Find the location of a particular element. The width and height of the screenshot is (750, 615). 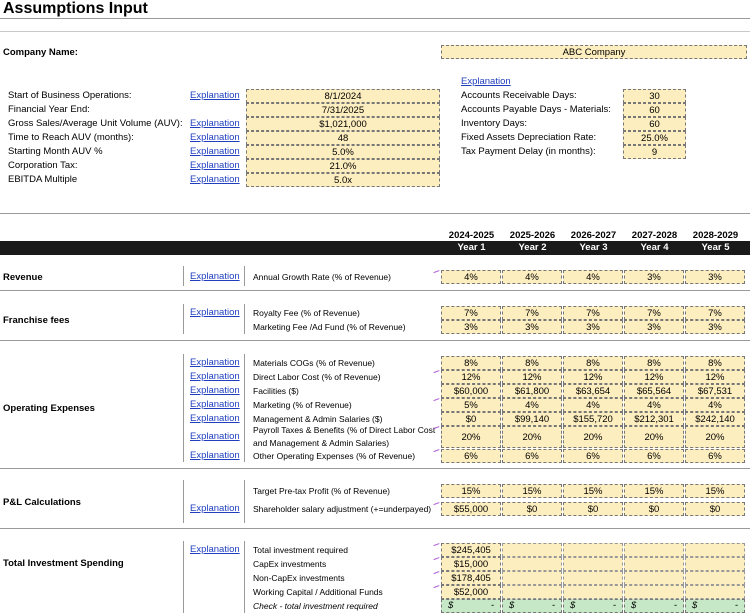

assumption-input: 48 is located at coordinates (343, 138).